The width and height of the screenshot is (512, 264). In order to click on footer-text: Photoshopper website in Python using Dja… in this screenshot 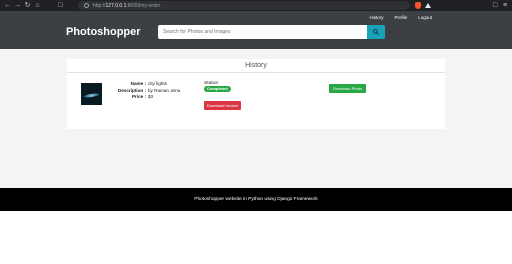, I will do `click(256, 199)`.